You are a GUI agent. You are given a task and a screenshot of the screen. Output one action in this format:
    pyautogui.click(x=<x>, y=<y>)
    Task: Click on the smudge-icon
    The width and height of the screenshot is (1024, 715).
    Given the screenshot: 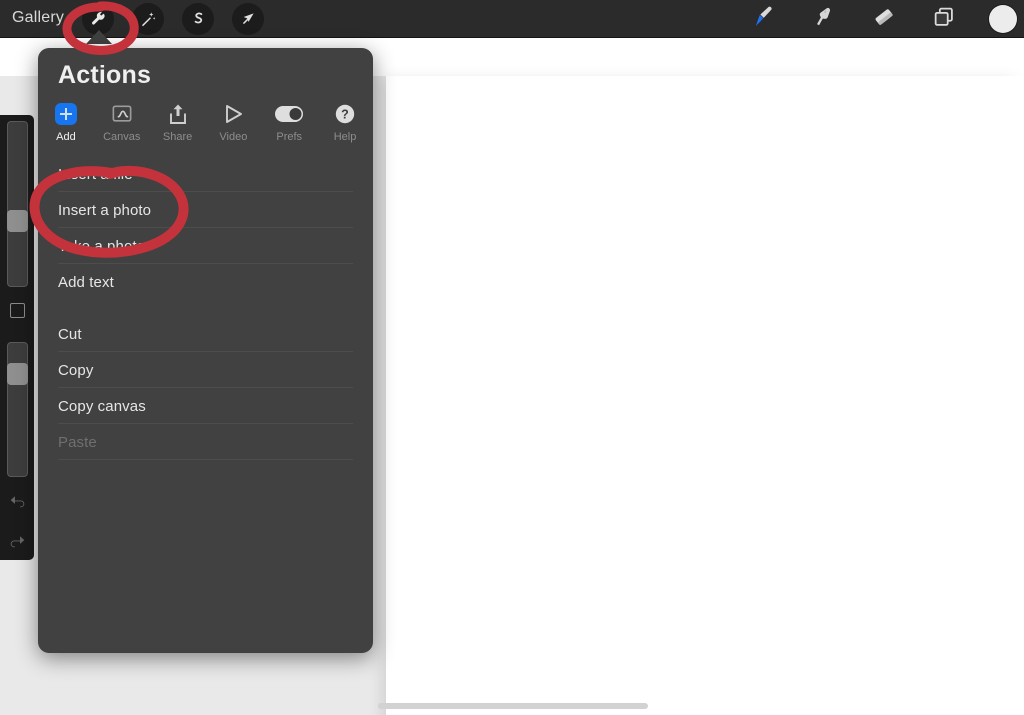 What is the action you would take?
    pyautogui.click(x=824, y=19)
    